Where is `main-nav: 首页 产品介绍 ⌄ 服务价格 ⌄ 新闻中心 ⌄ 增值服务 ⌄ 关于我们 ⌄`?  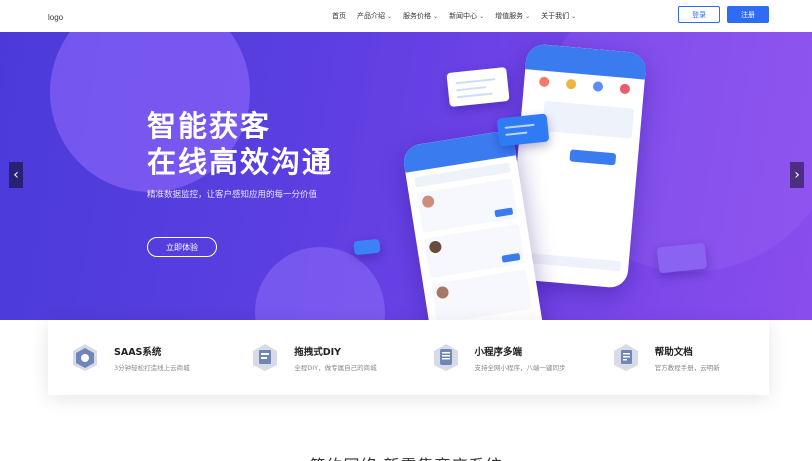 main-nav: 首页 产品介绍 ⌄ 服务价格 ⌄ 新闻中心 ⌄ 增值服务 ⌄ 关于我们 ⌄ is located at coordinates (459, 16).